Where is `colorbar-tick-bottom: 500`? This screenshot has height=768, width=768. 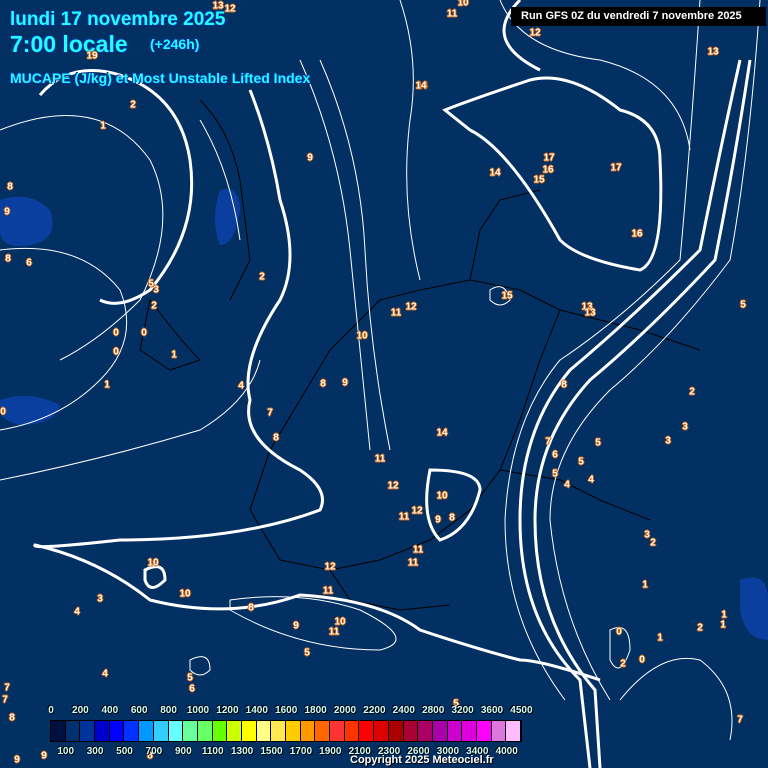
colorbar-tick-bottom: 500 is located at coordinates (124, 751).